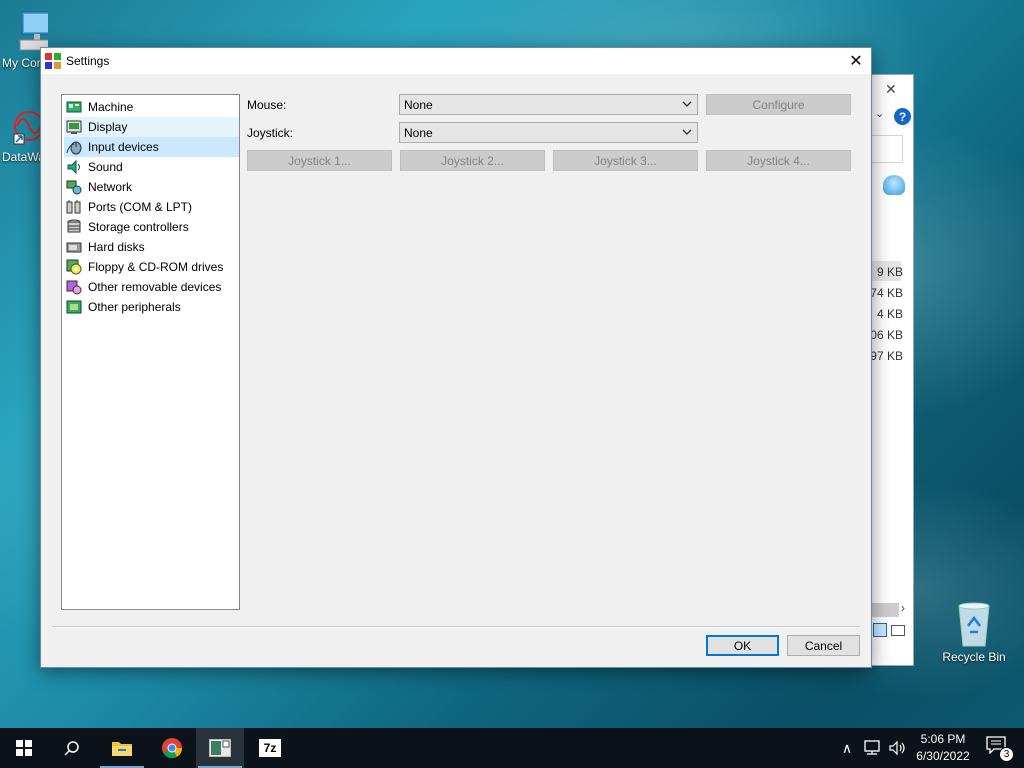  What do you see at coordinates (943, 748) in the screenshot?
I see `taskbar-clock: 5:06 PM 6/30/2022` at bounding box center [943, 748].